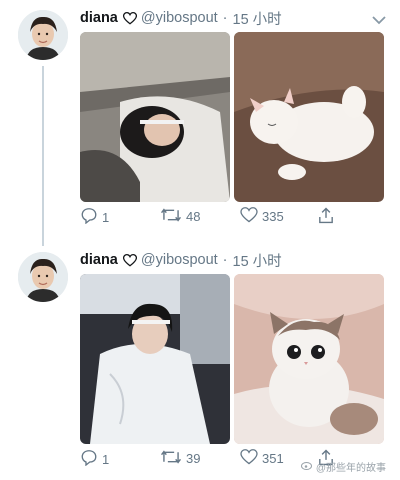  What do you see at coordinates (193, 458) in the screenshot?
I see `retweet-count: 39` at bounding box center [193, 458].